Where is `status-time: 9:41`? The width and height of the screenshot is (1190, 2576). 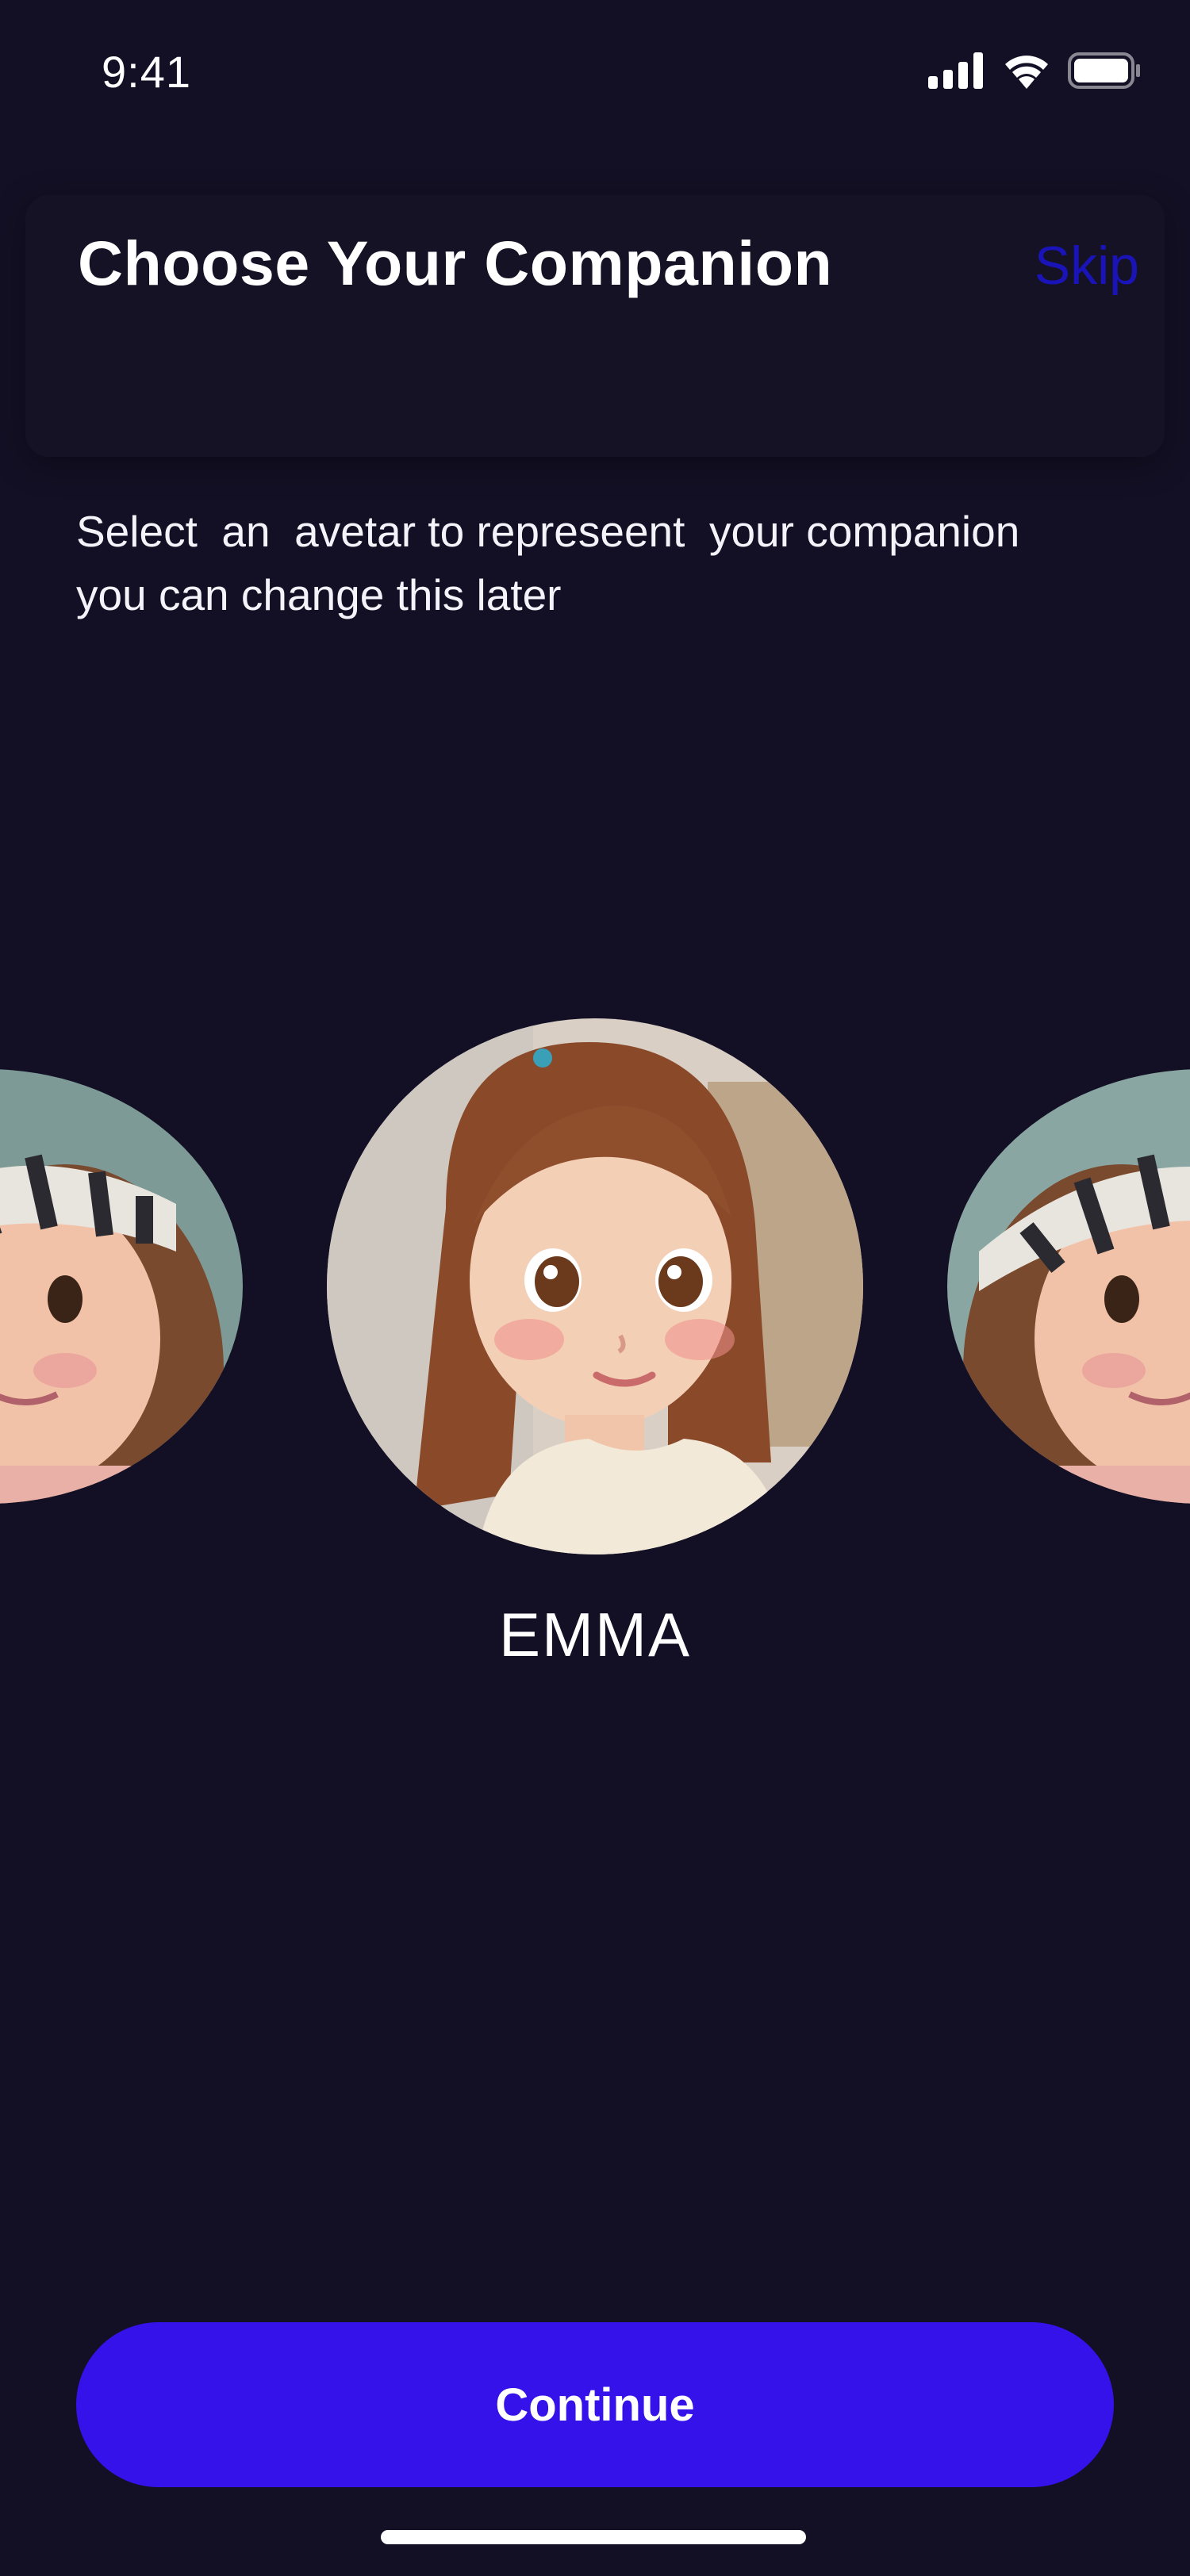
status-time: 9:41 is located at coordinates (146, 72).